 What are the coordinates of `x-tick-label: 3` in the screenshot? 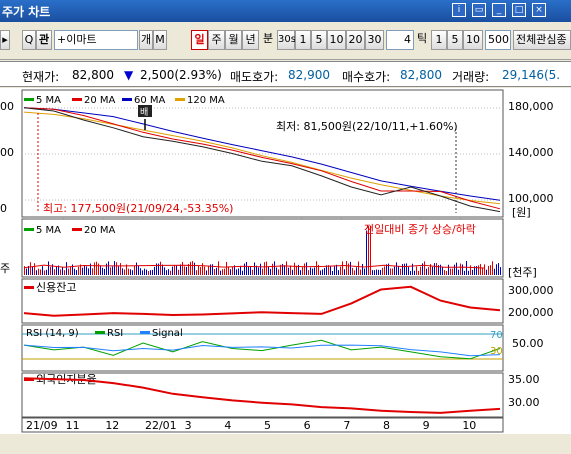 It's located at (188, 425).